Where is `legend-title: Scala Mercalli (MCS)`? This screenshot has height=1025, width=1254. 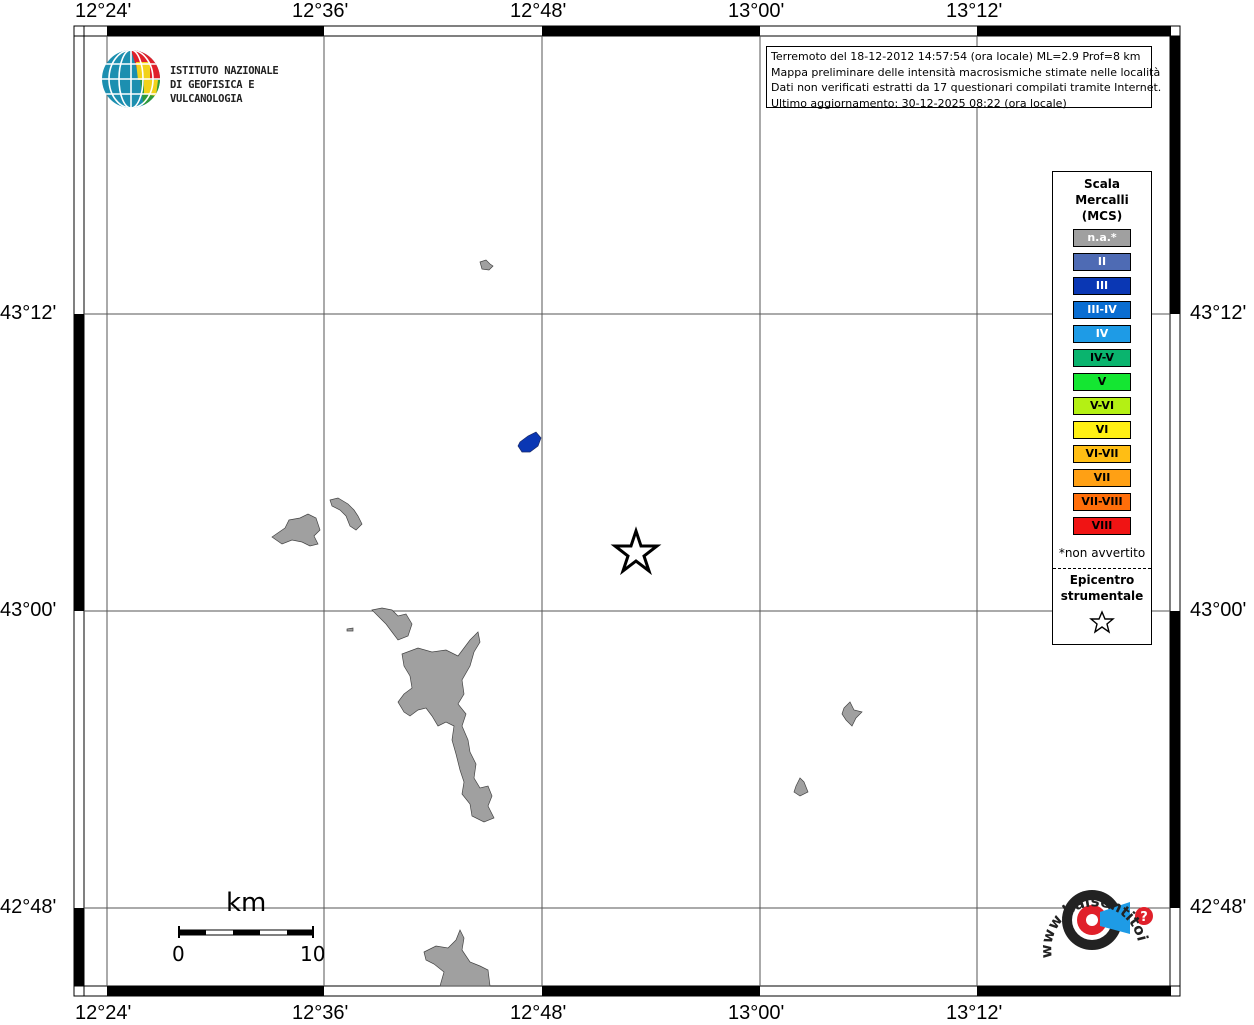
legend-title: Scala Mercalli (MCS) is located at coordinates (1102, 200).